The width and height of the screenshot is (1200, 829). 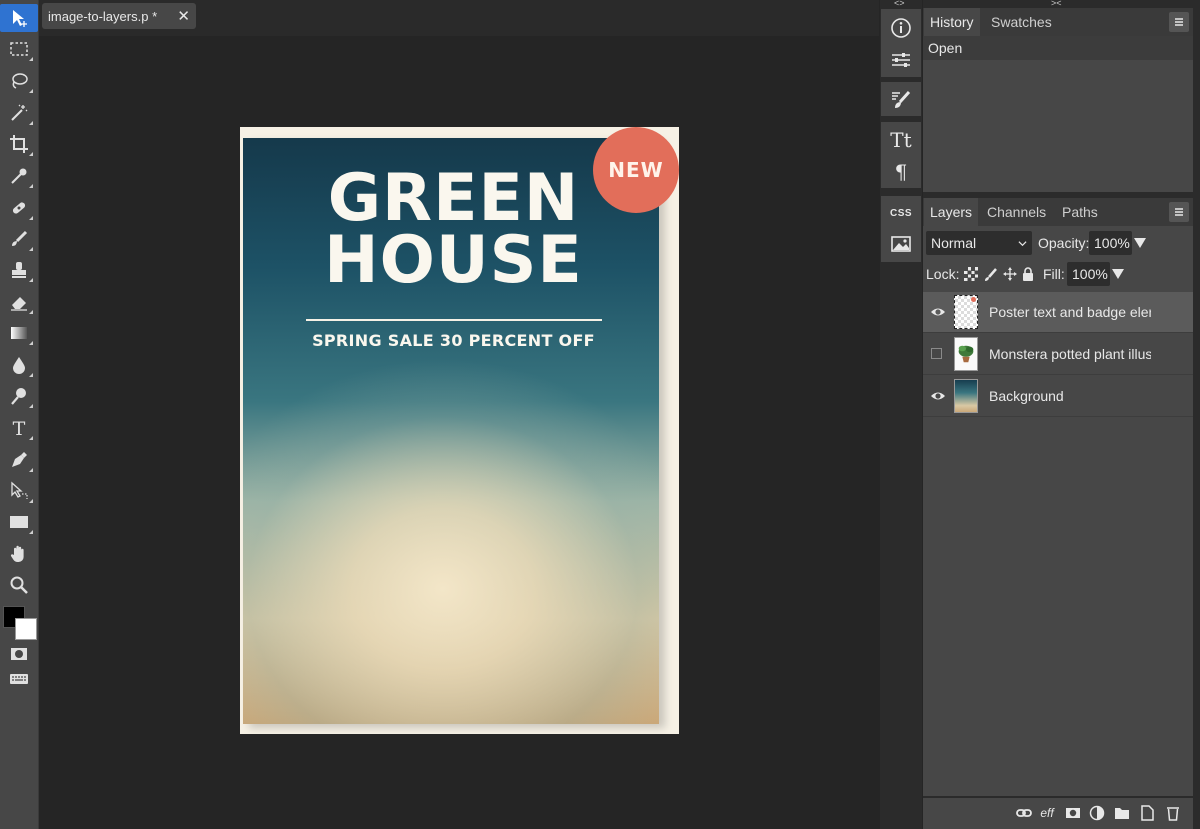 I want to click on layer-name: Background, so click(x=1026, y=396).